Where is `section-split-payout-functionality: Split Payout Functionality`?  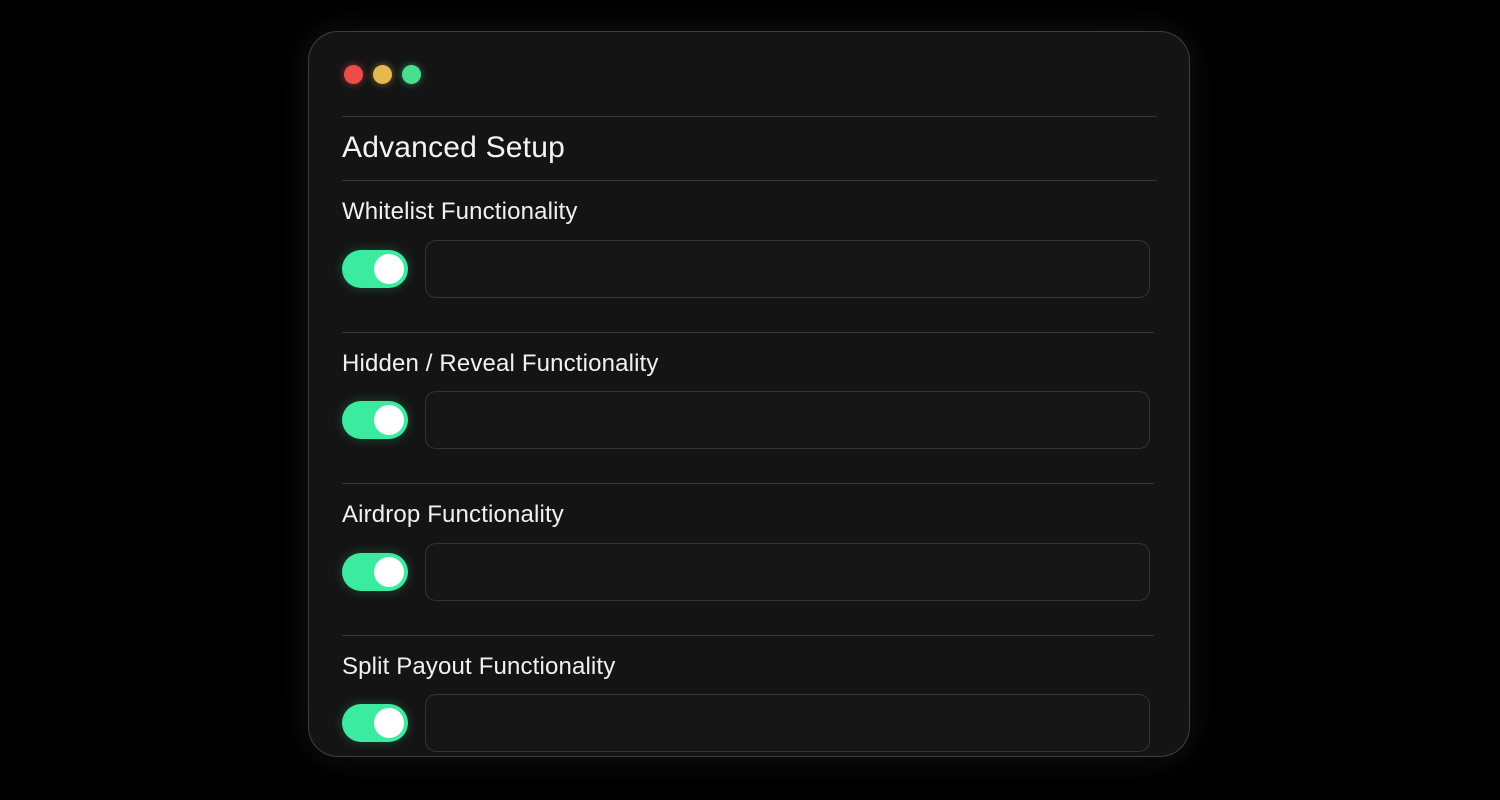
section-split-payout-functionality: Split Payout Functionality is located at coordinates (749, 696).